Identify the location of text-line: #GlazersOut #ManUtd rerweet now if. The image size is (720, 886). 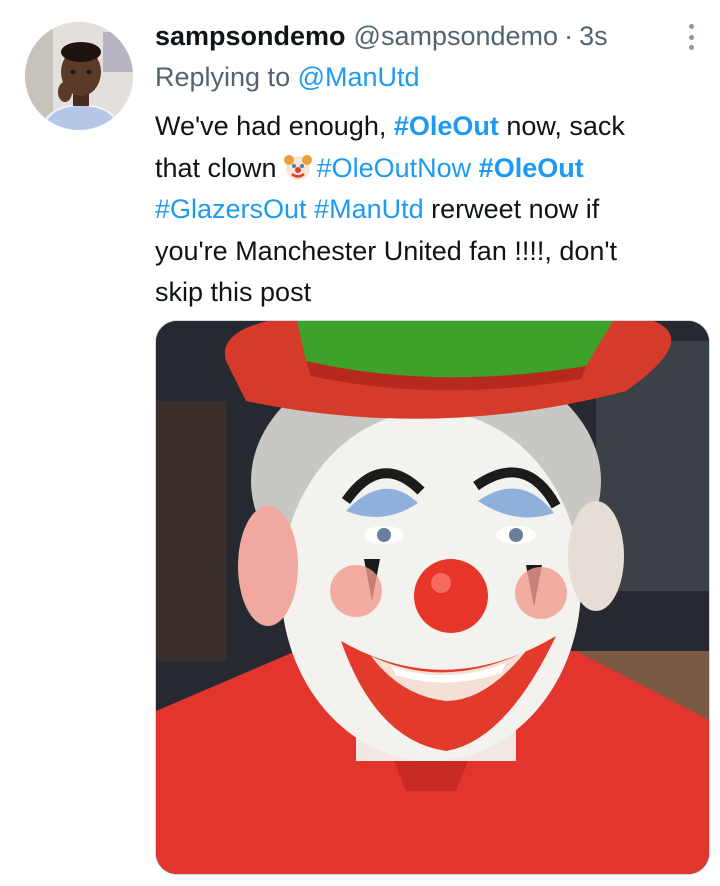
(430, 210).